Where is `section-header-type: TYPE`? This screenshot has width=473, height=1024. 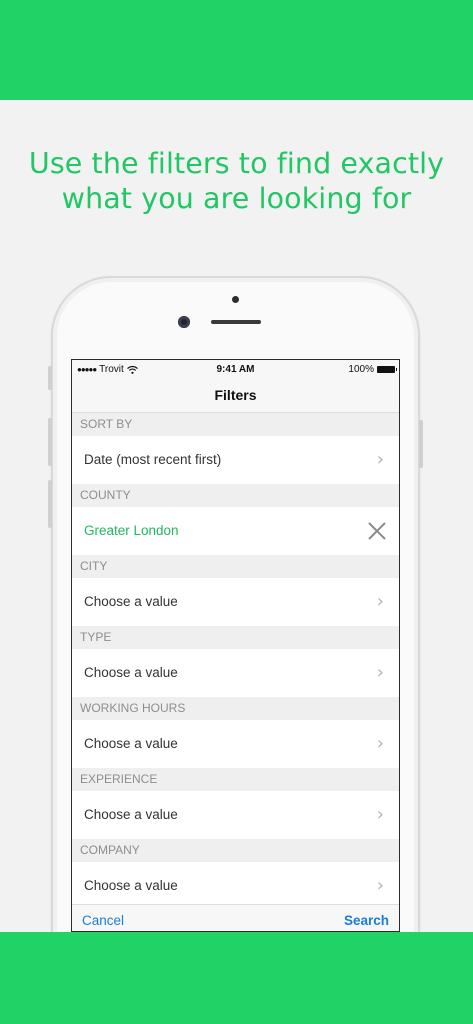 section-header-type: TYPE is located at coordinates (235, 637).